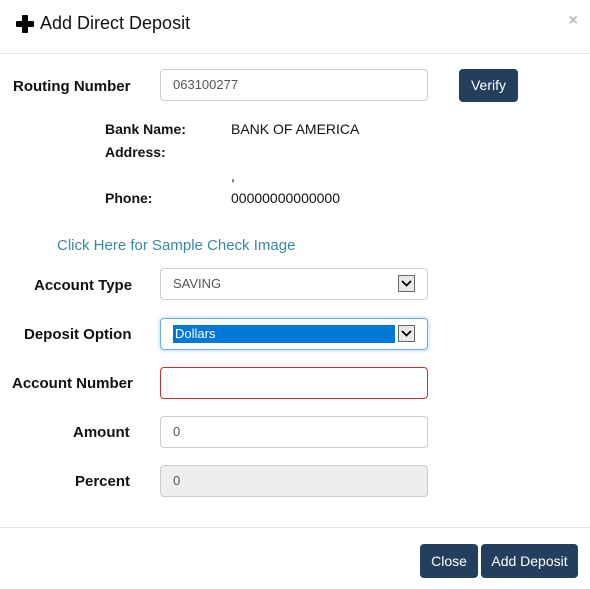 This screenshot has height=589, width=590. What do you see at coordinates (295, 527) in the screenshot?
I see `footer-divider` at bounding box center [295, 527].